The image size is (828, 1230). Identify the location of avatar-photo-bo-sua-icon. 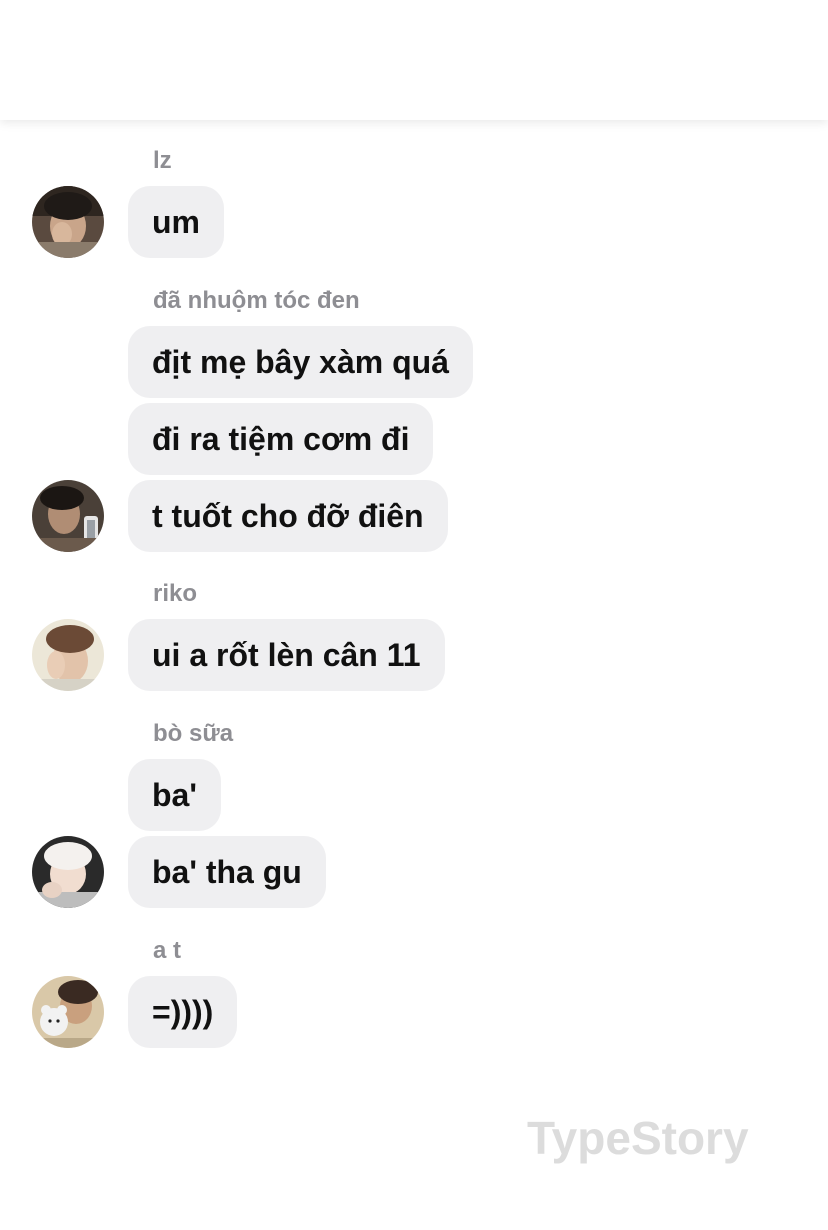
(68, 872).